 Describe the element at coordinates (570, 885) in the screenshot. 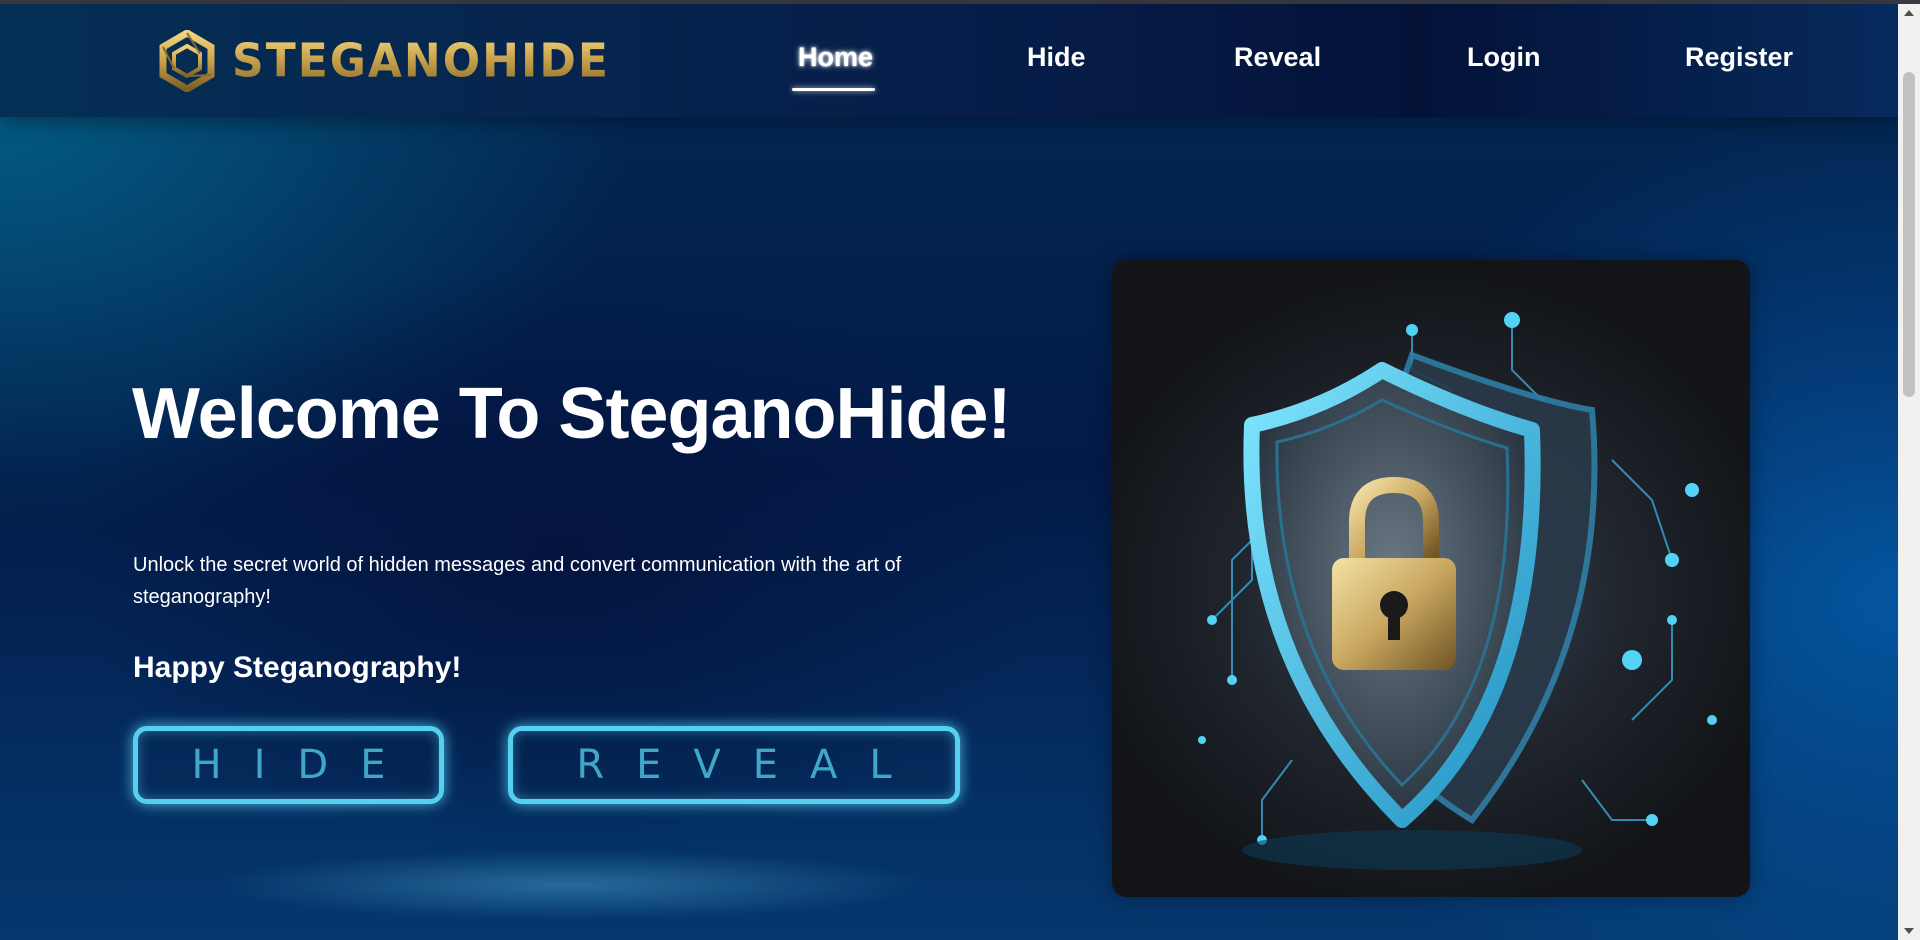

I see `neon-floor-glow` at that location.